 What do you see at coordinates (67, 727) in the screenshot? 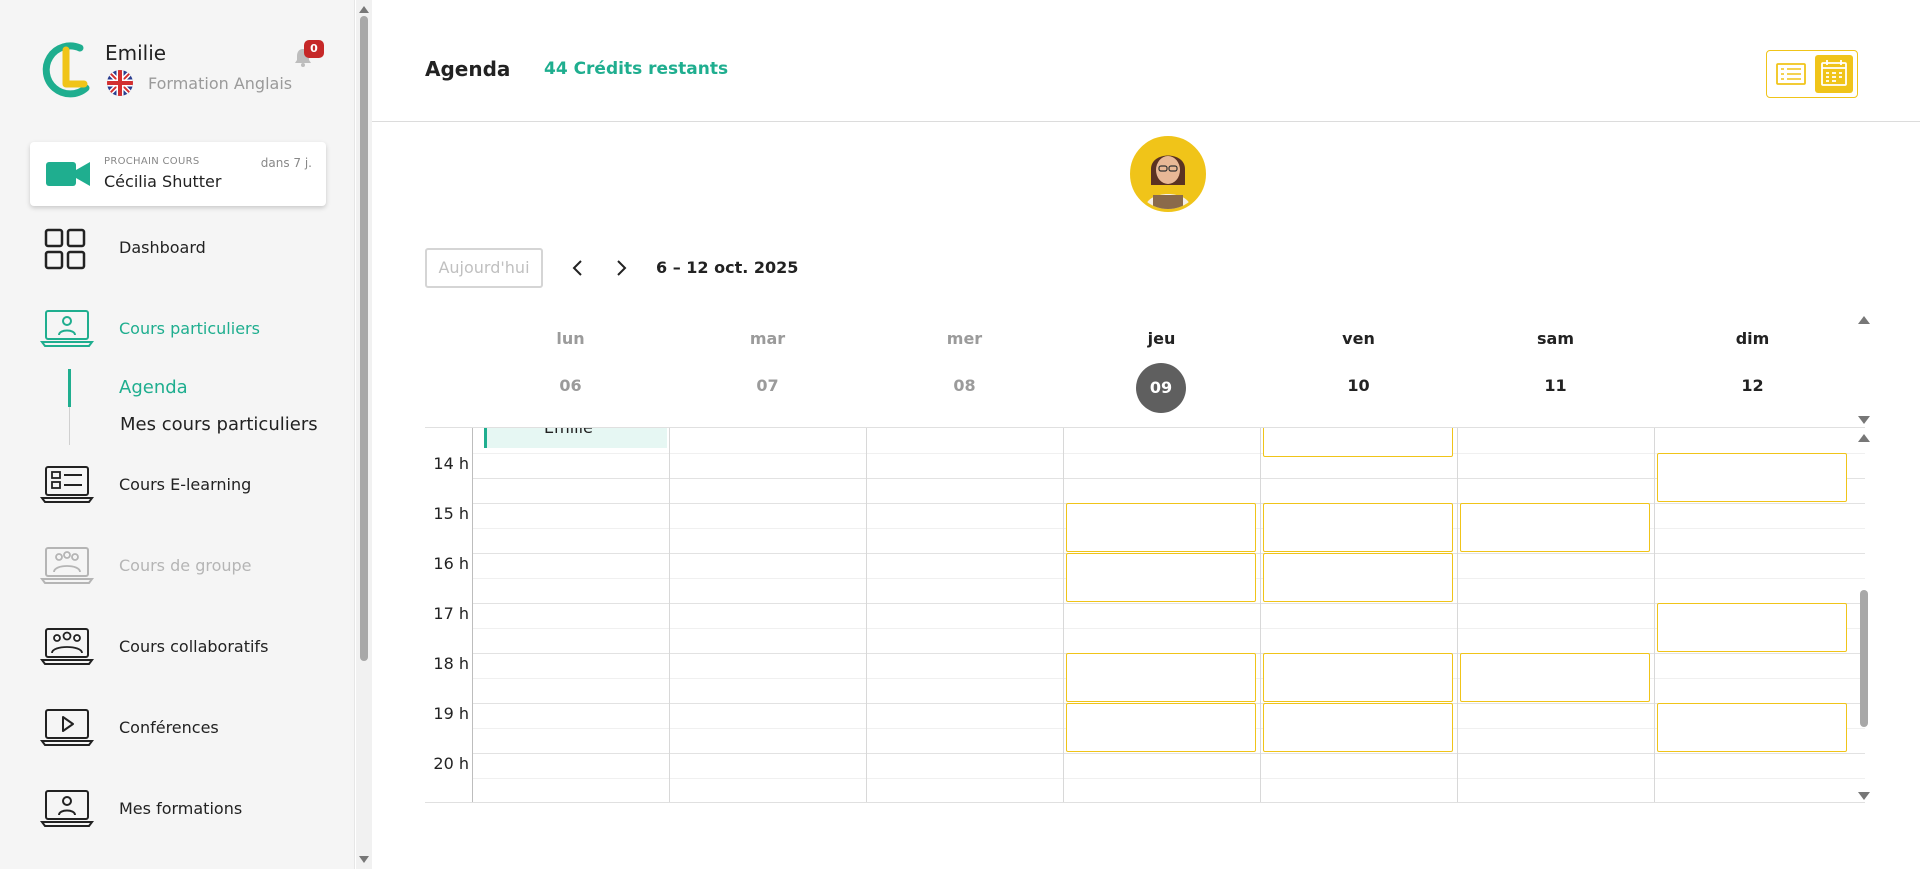
I see `laptop-play-icon` at bounding box center [67, 727].